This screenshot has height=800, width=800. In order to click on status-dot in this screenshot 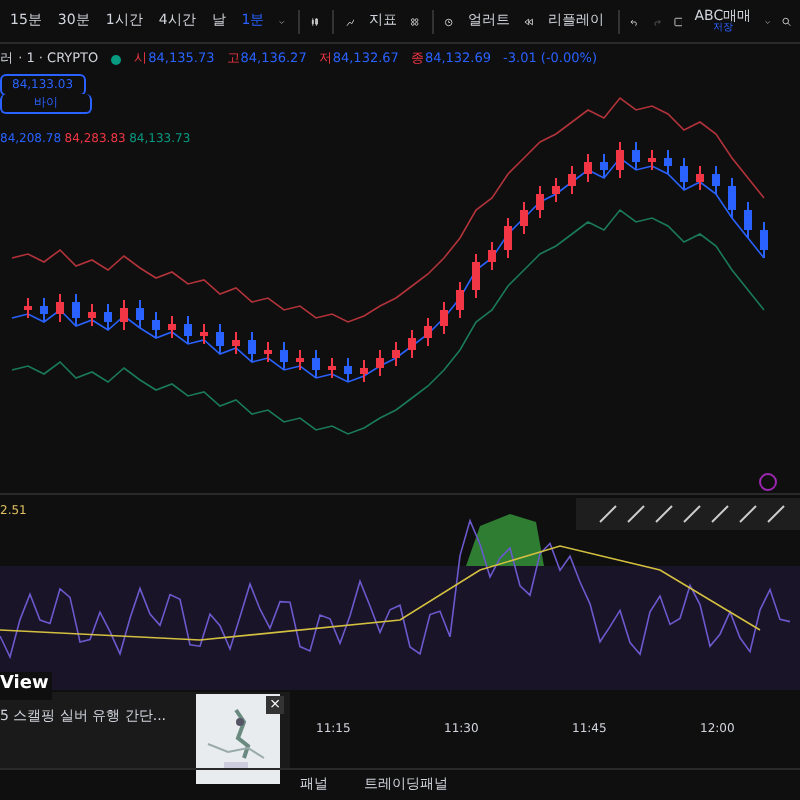, I will do `click(116, 59)`.